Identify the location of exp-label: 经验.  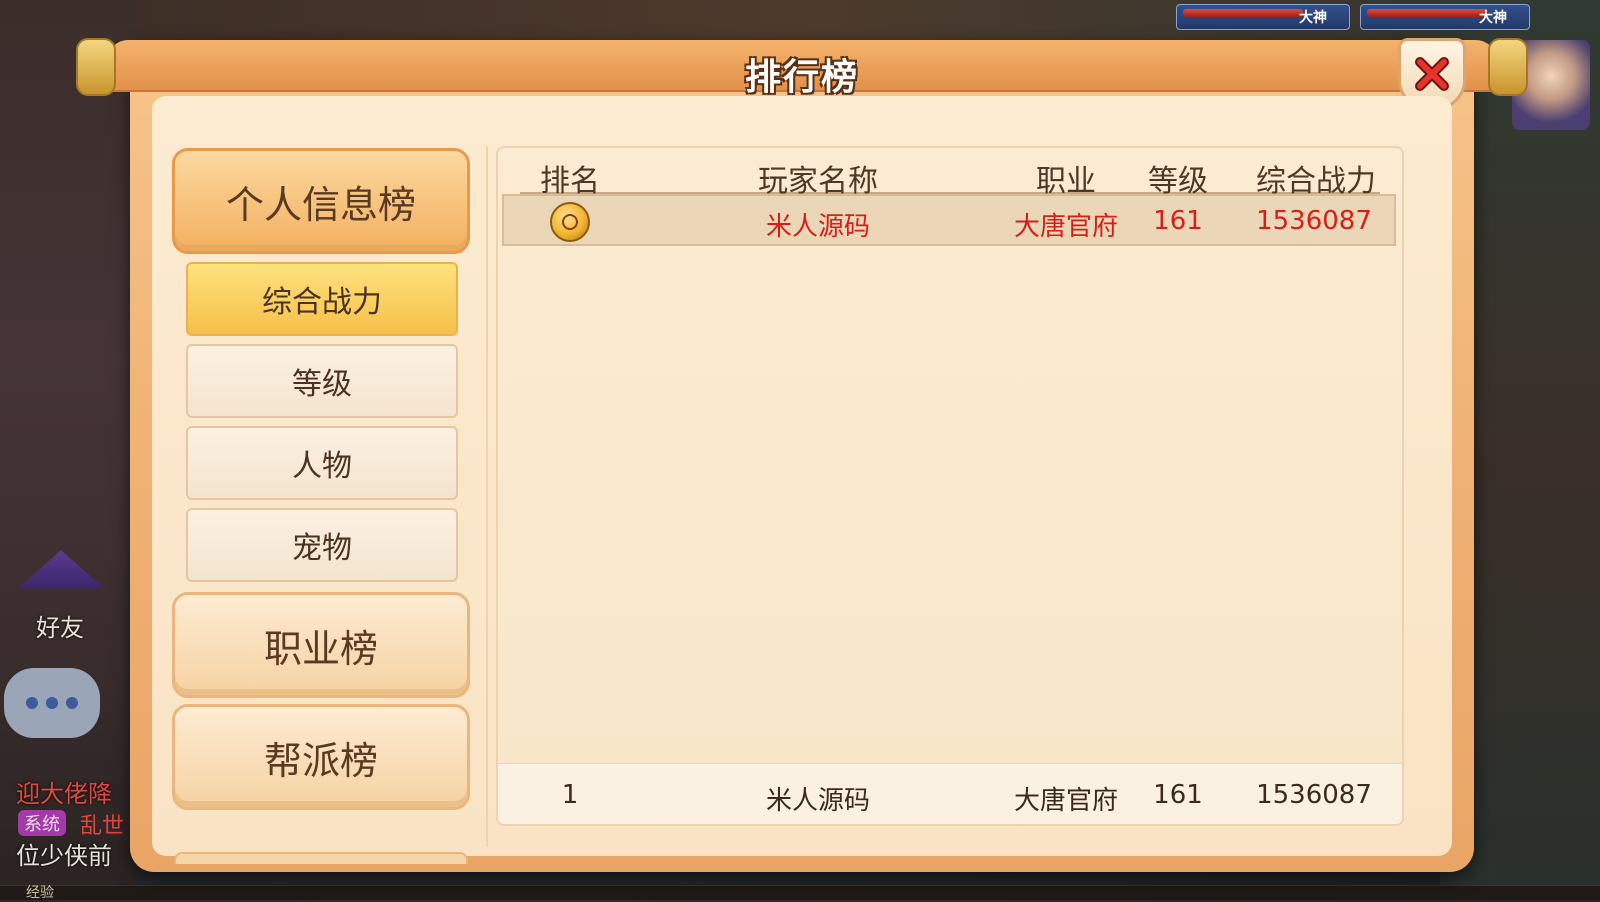
(40, 893).